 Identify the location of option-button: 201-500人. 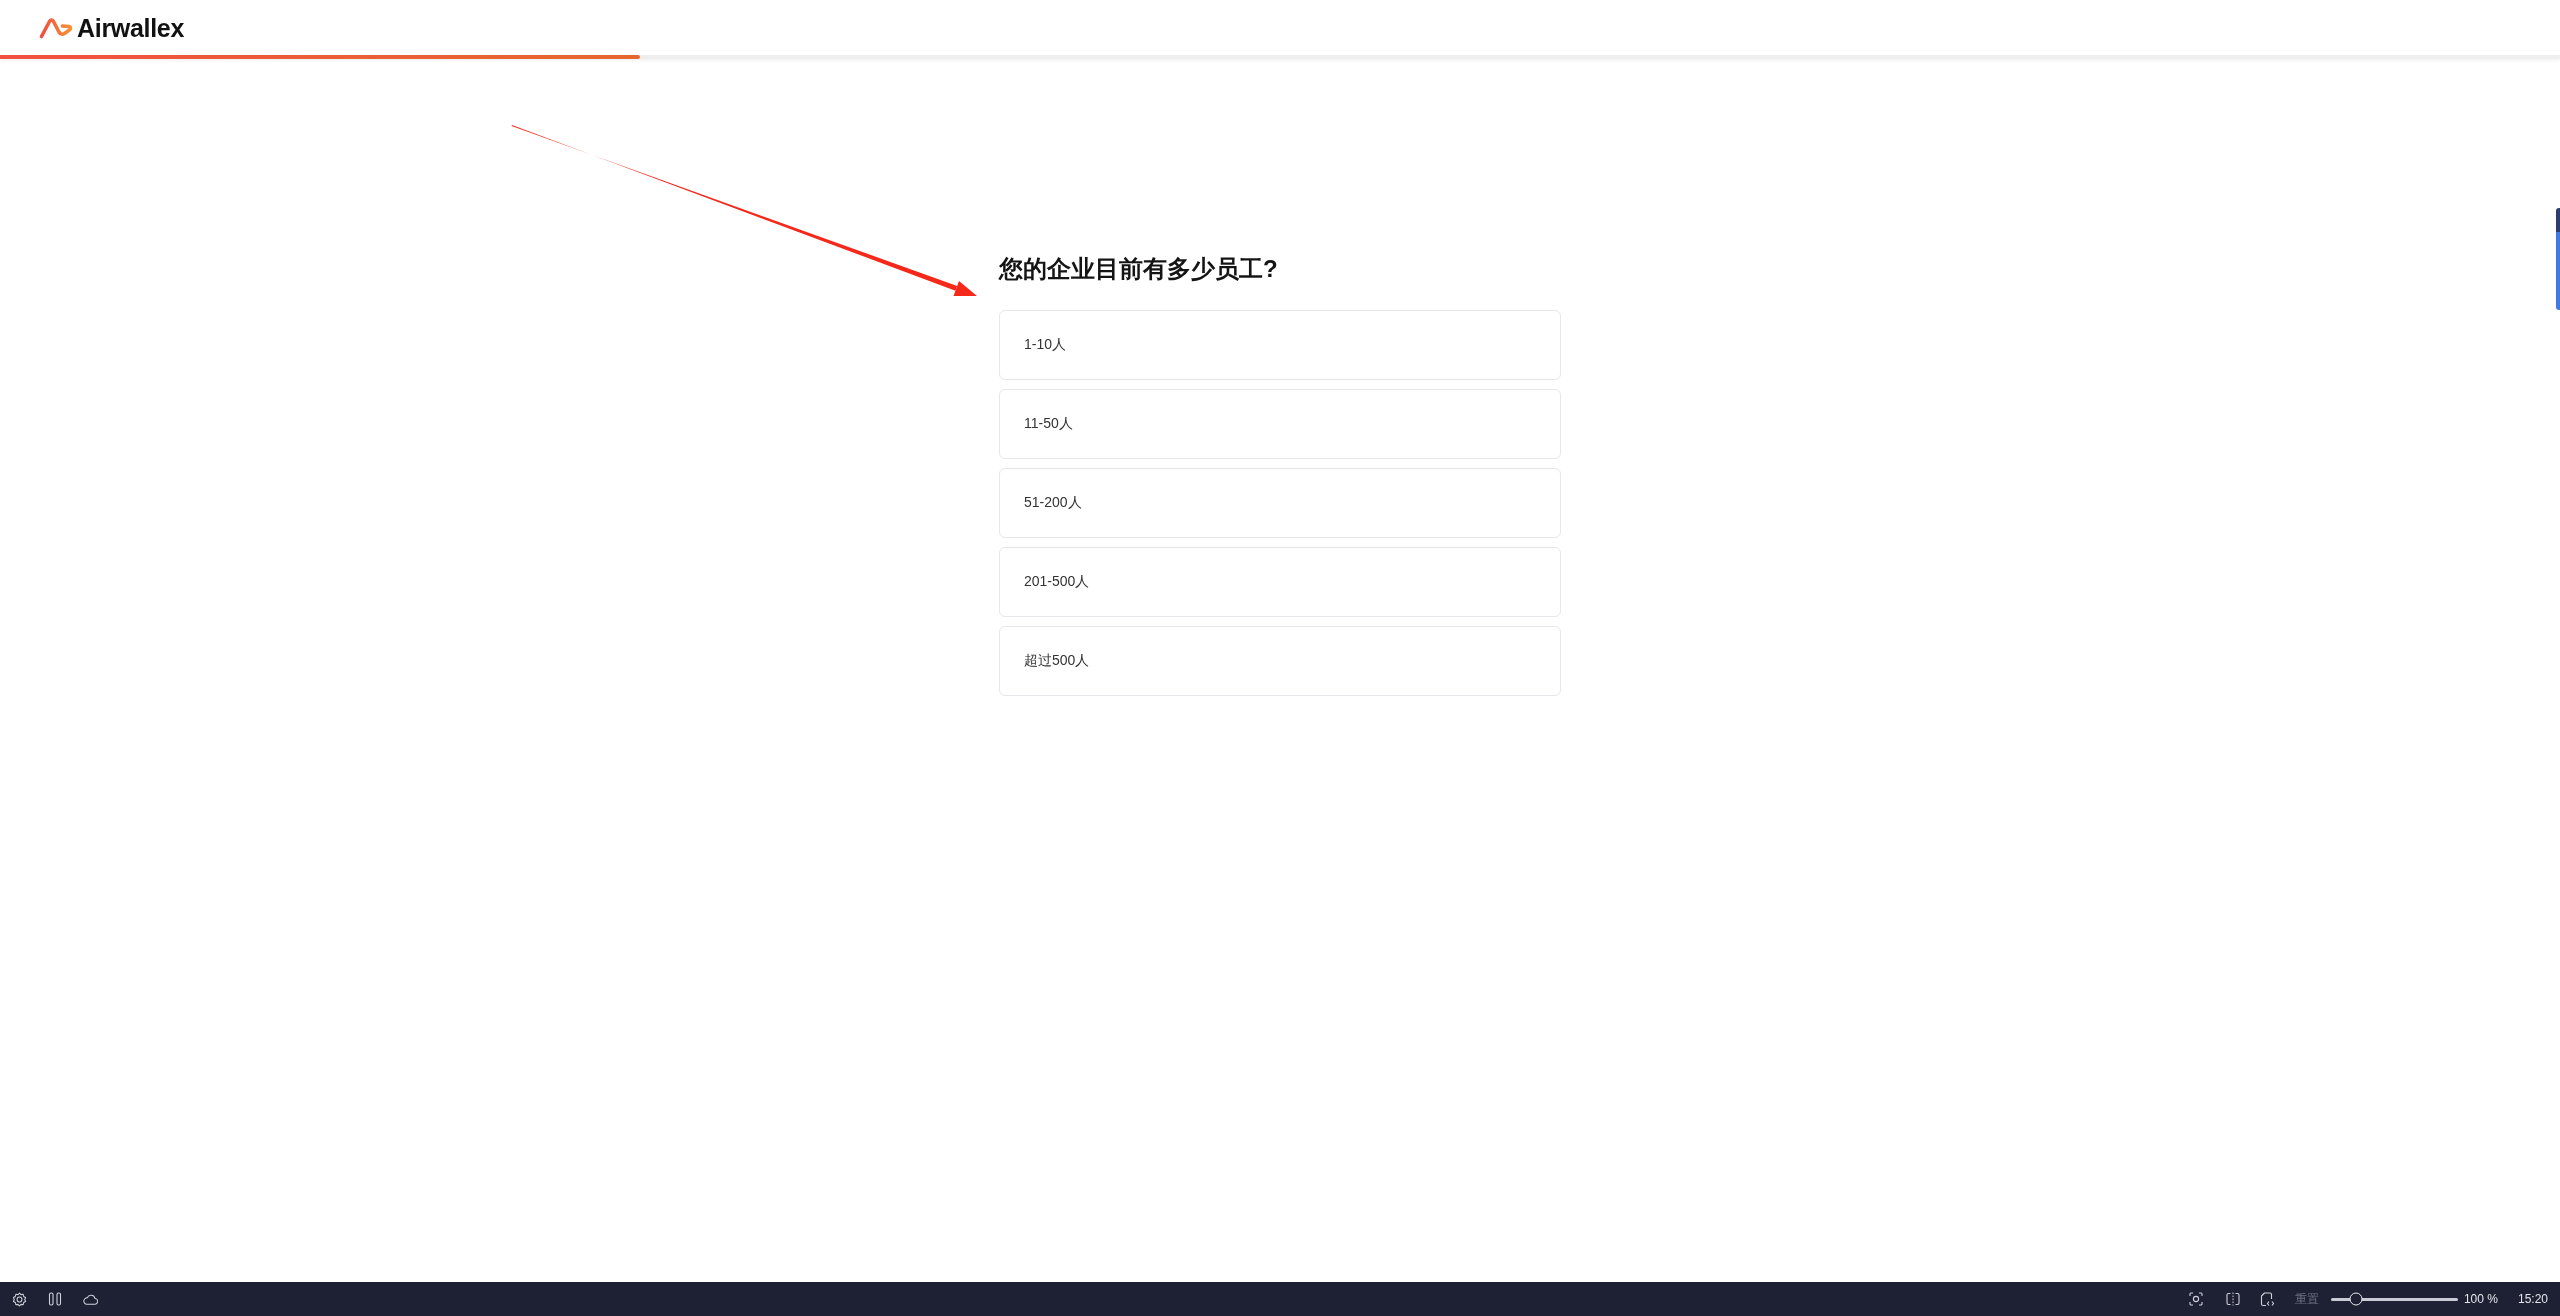
(1280, 582).